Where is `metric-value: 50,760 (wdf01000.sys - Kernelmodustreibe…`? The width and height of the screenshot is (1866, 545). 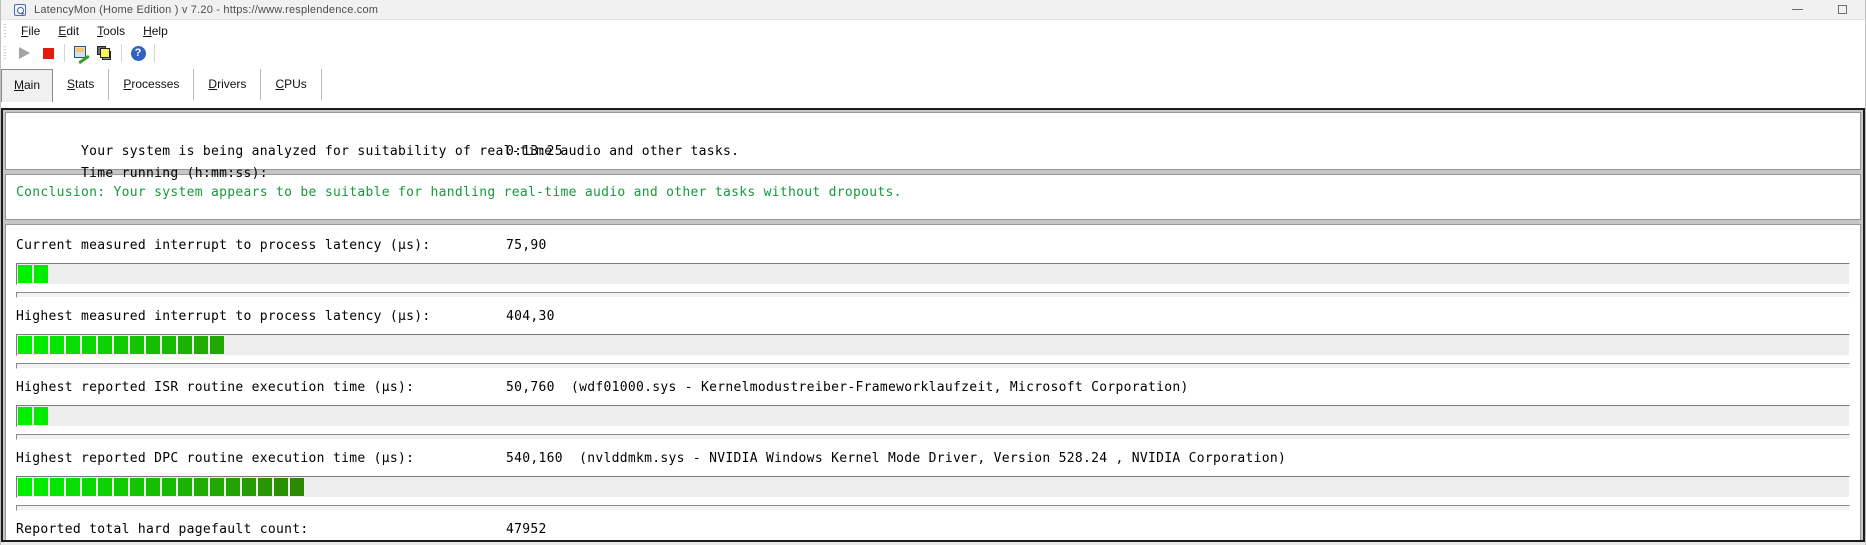 metric-value: 50,760 (wdf01000.sys - Kernelmodustreibe… is located at coordinates (847, 387).